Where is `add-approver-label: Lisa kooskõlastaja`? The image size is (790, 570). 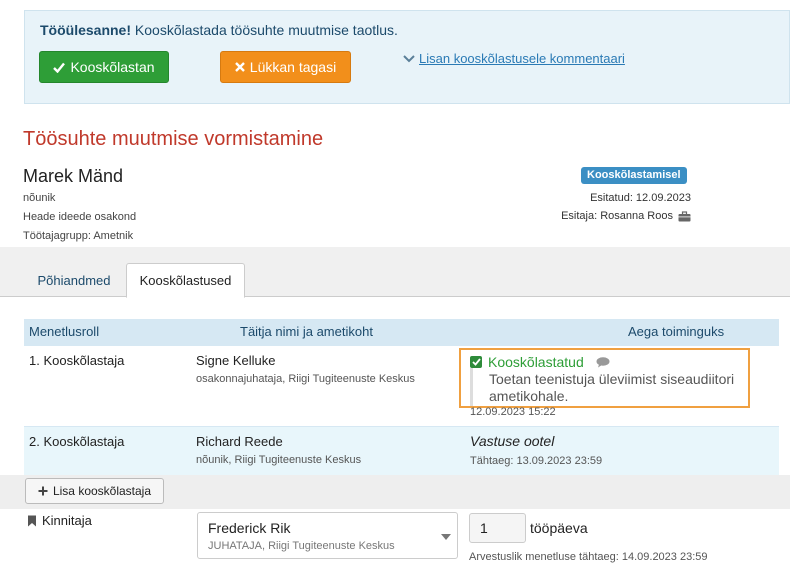
add-approver-label: Lisa kooskõlastaja is located at coordinates (102, 491).